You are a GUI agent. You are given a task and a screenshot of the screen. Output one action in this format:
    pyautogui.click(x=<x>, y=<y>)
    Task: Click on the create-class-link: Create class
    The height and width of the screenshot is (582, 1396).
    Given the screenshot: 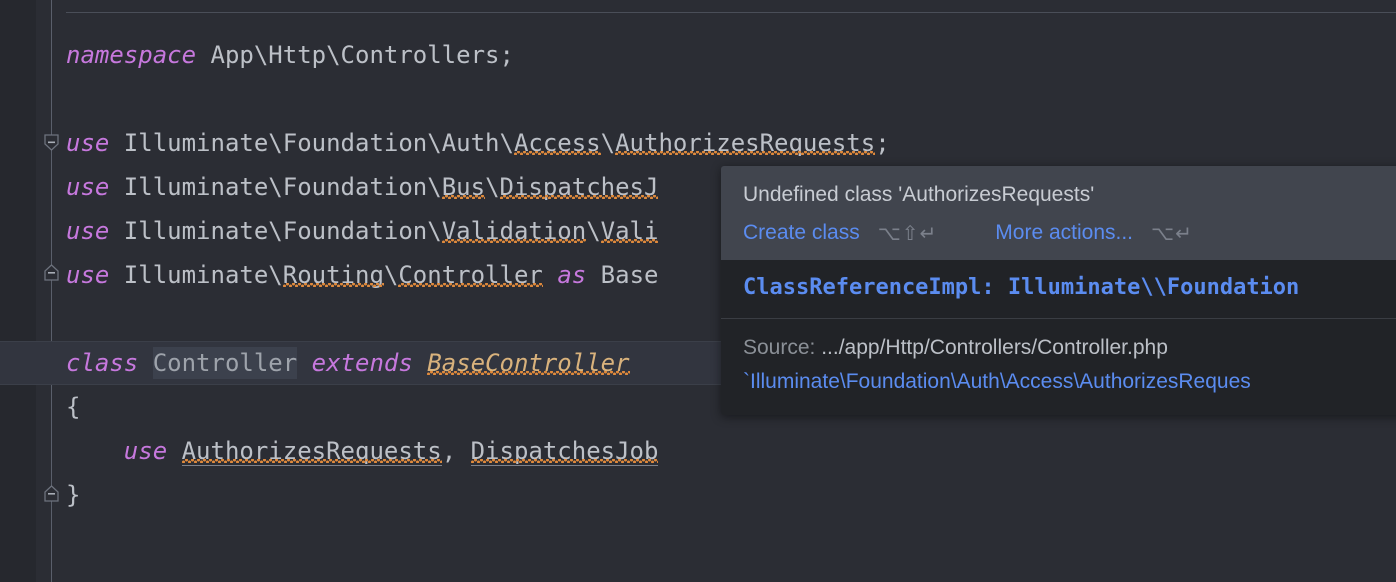 What is the action you would take?
    pyautogui.click(x=801, y=233)
    